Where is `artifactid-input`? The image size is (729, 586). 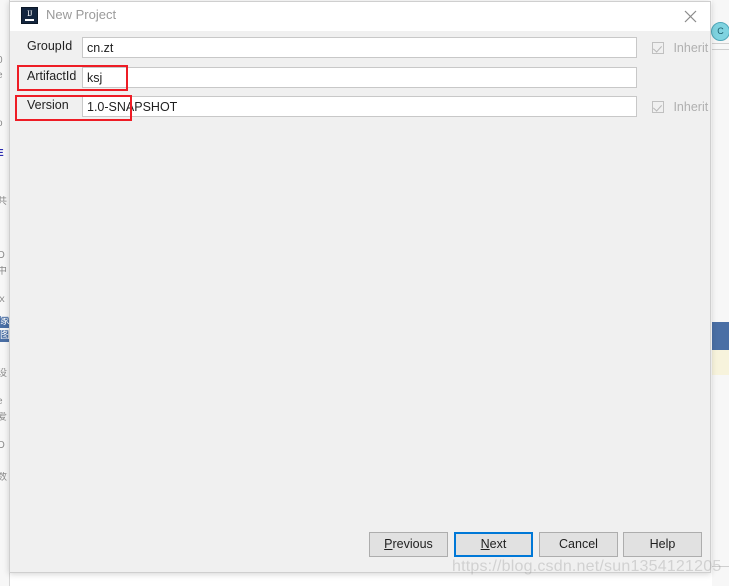
artifactid-input is located at coordinates (359, 77).